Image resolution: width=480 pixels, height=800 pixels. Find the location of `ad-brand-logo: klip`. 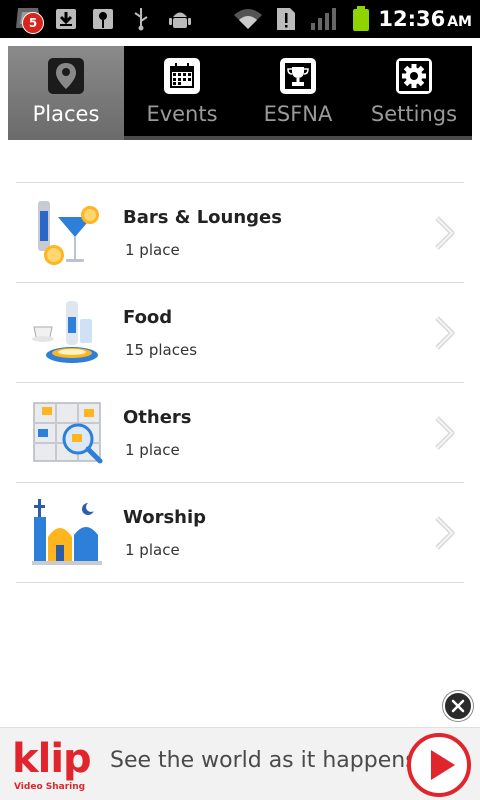

ad-brand-logo: klip is located at coordinates (52, 759).